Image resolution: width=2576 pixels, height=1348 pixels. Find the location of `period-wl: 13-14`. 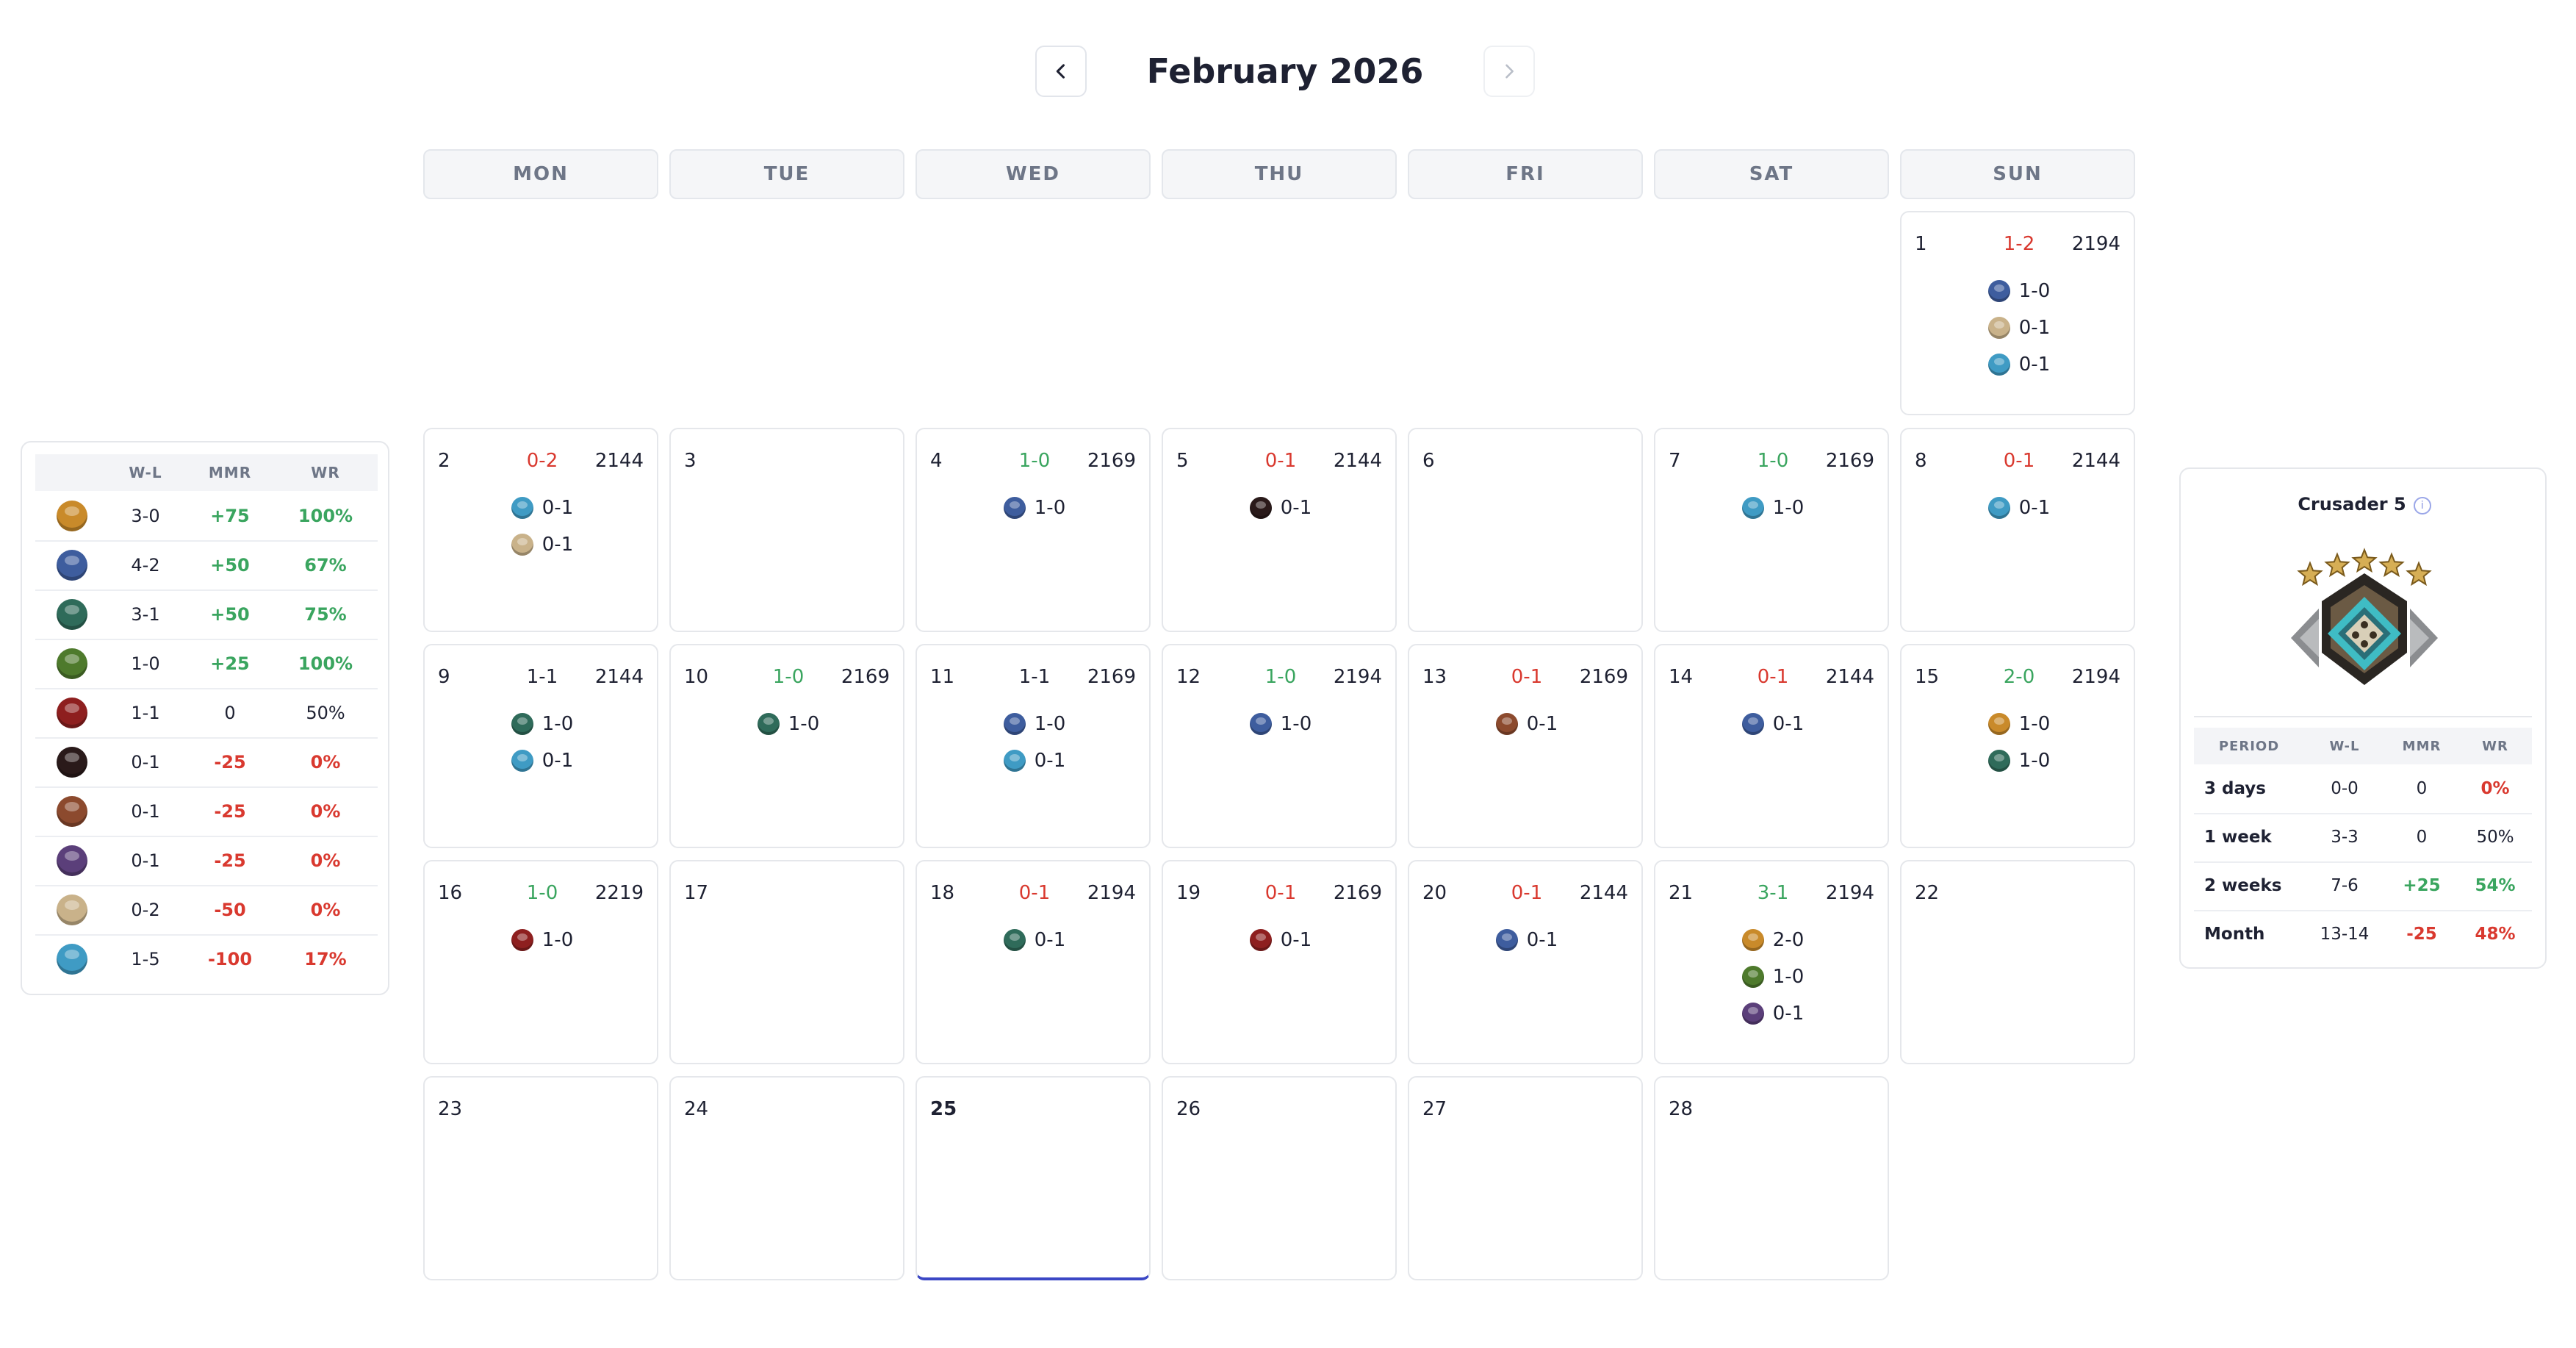

period-wl: 13-14 is located at coordinates (2345, 934).